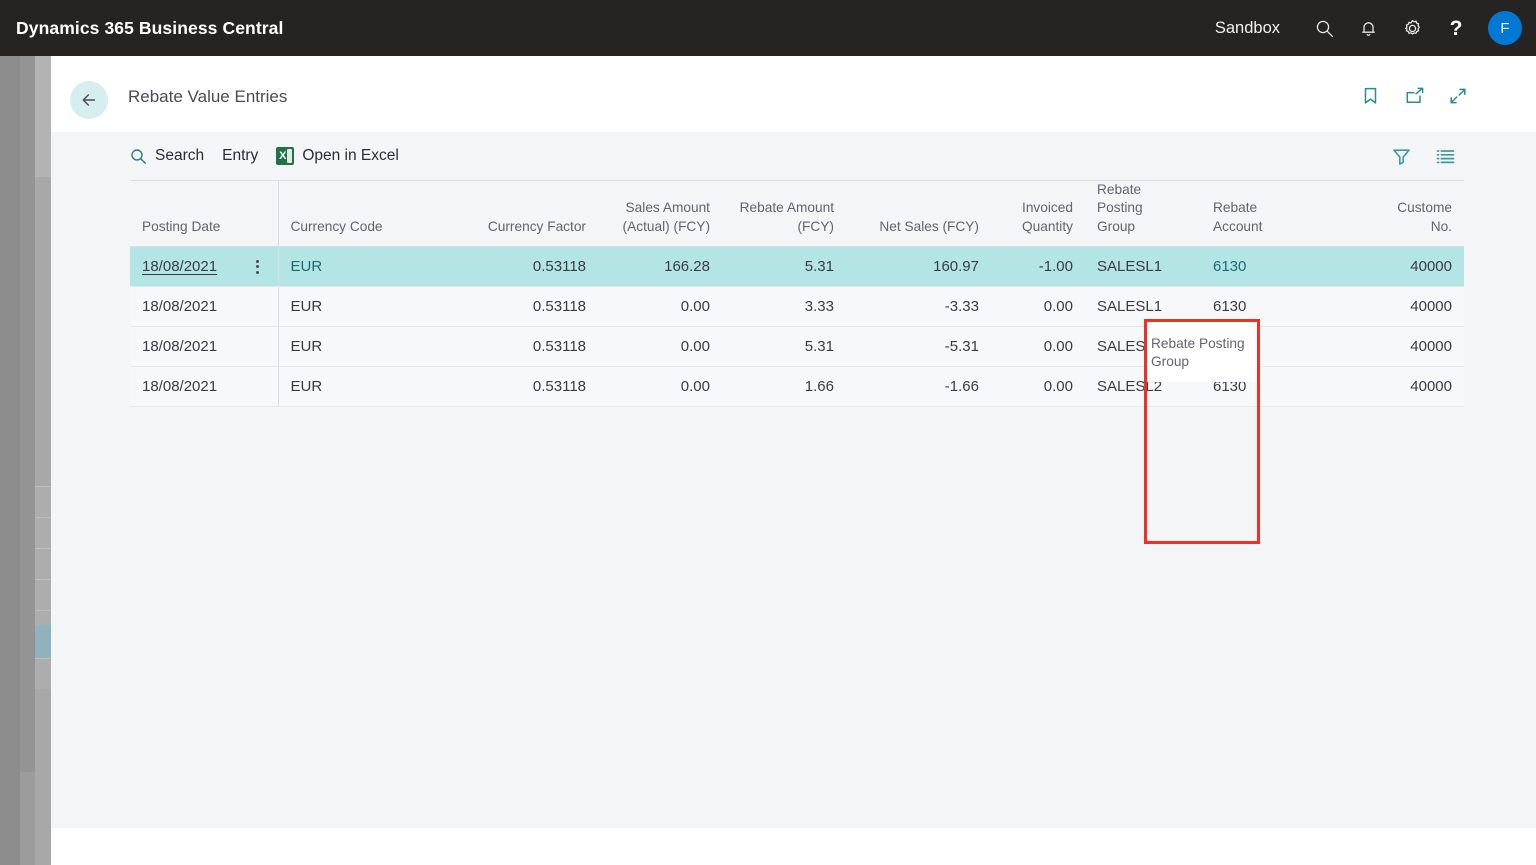 Image resolution: width=1536 pixels, height=865 pixels. What do you see at coordinates (367, 213) in the screenshot?
I see `column-header: Currency Code` at bounding box center [367, 213].